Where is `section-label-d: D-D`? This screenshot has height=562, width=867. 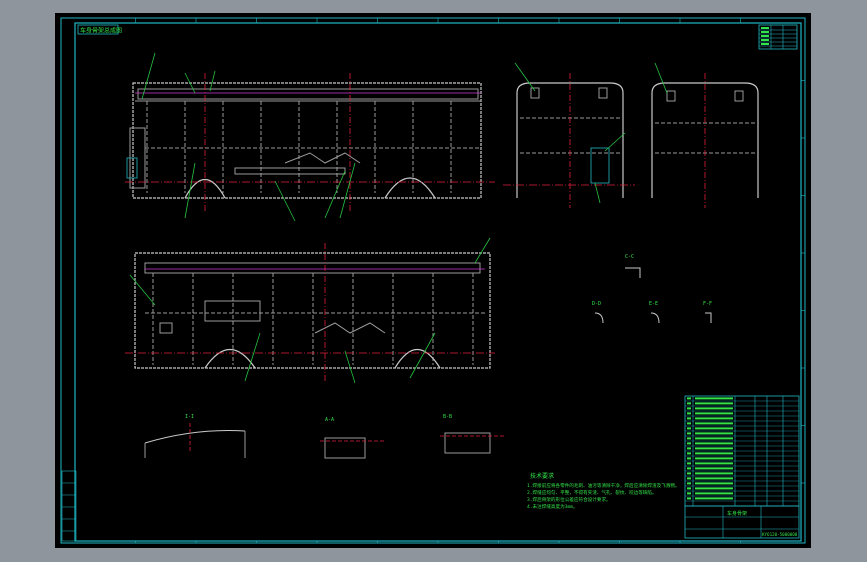 section-label-d: D-D is located at coordinates (596, 304).